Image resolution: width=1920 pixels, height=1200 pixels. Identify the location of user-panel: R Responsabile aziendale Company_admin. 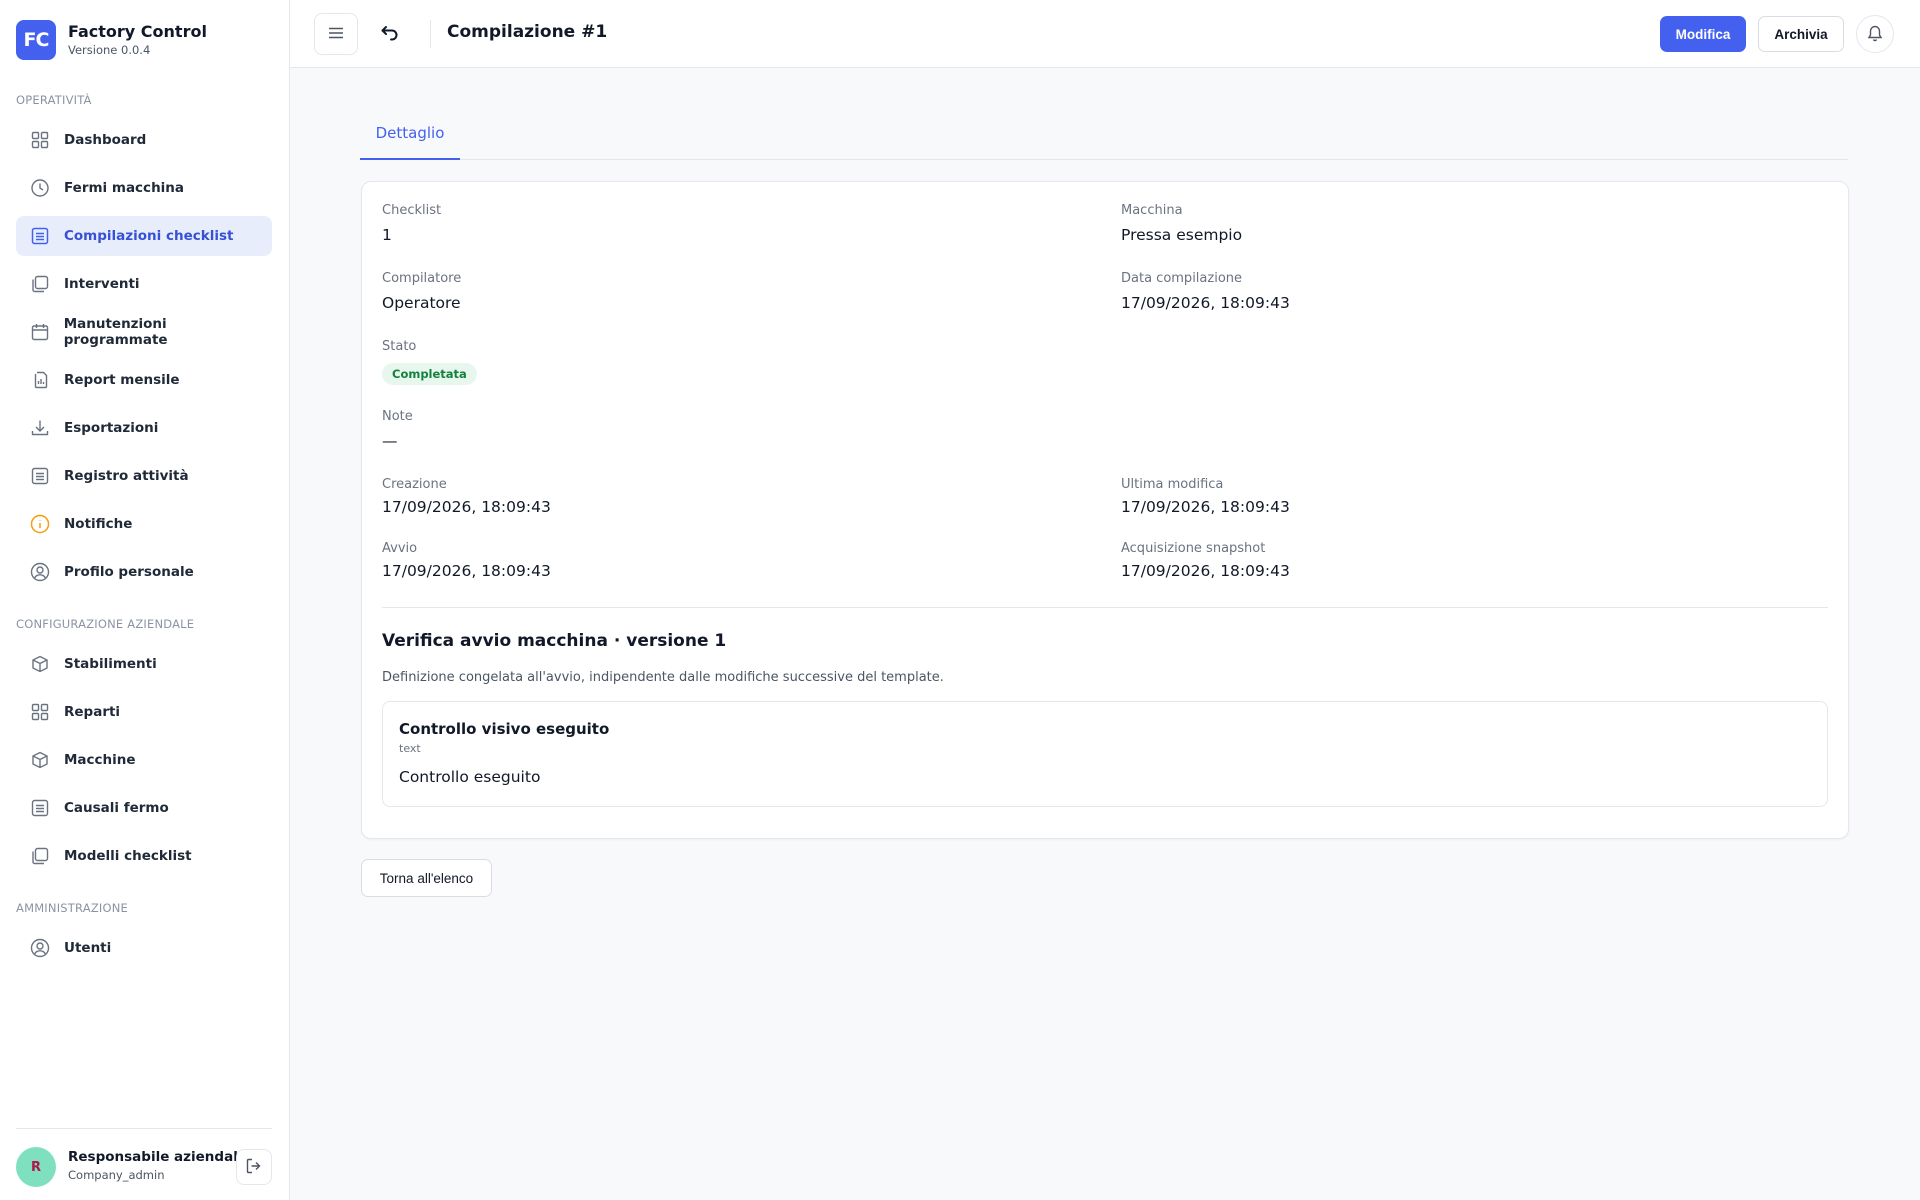
(144, 1164).